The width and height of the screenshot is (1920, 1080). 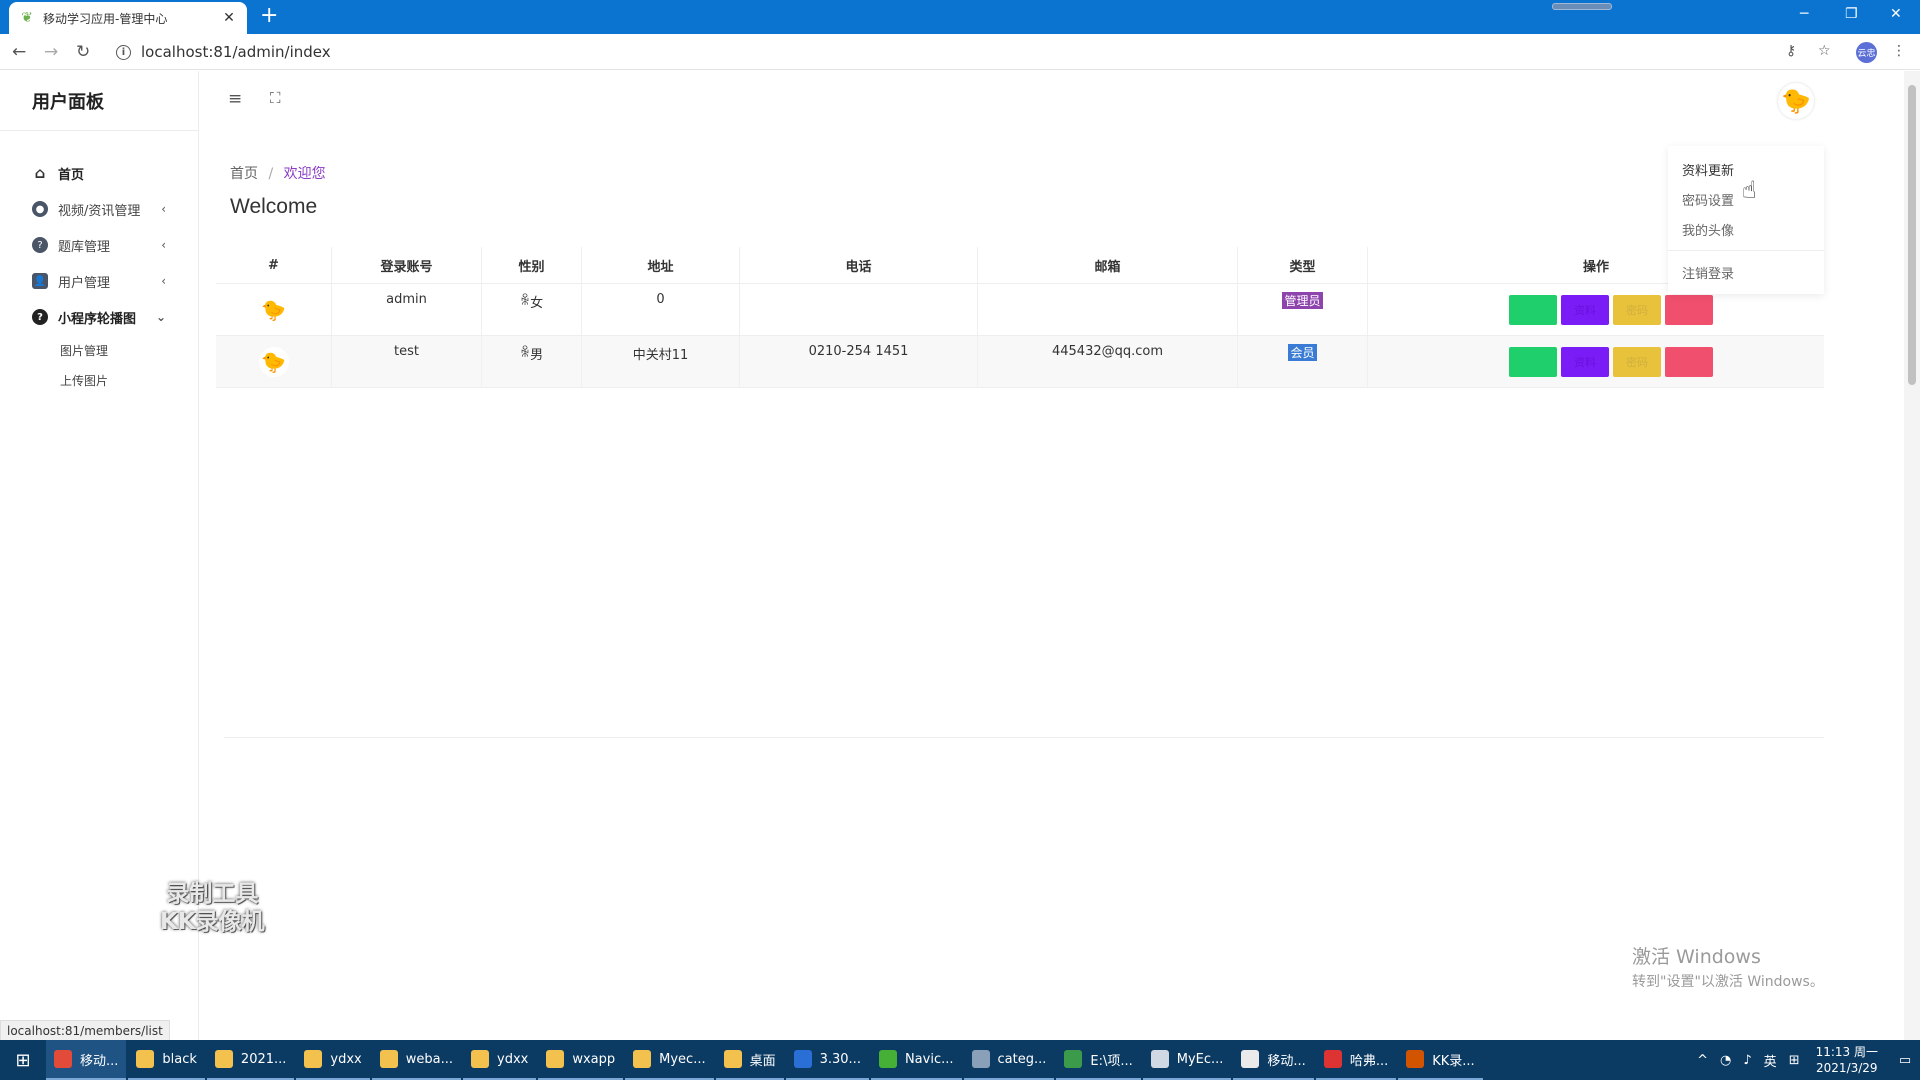 I want to click on reload-icon: ↻, so click(x=83, y=52).